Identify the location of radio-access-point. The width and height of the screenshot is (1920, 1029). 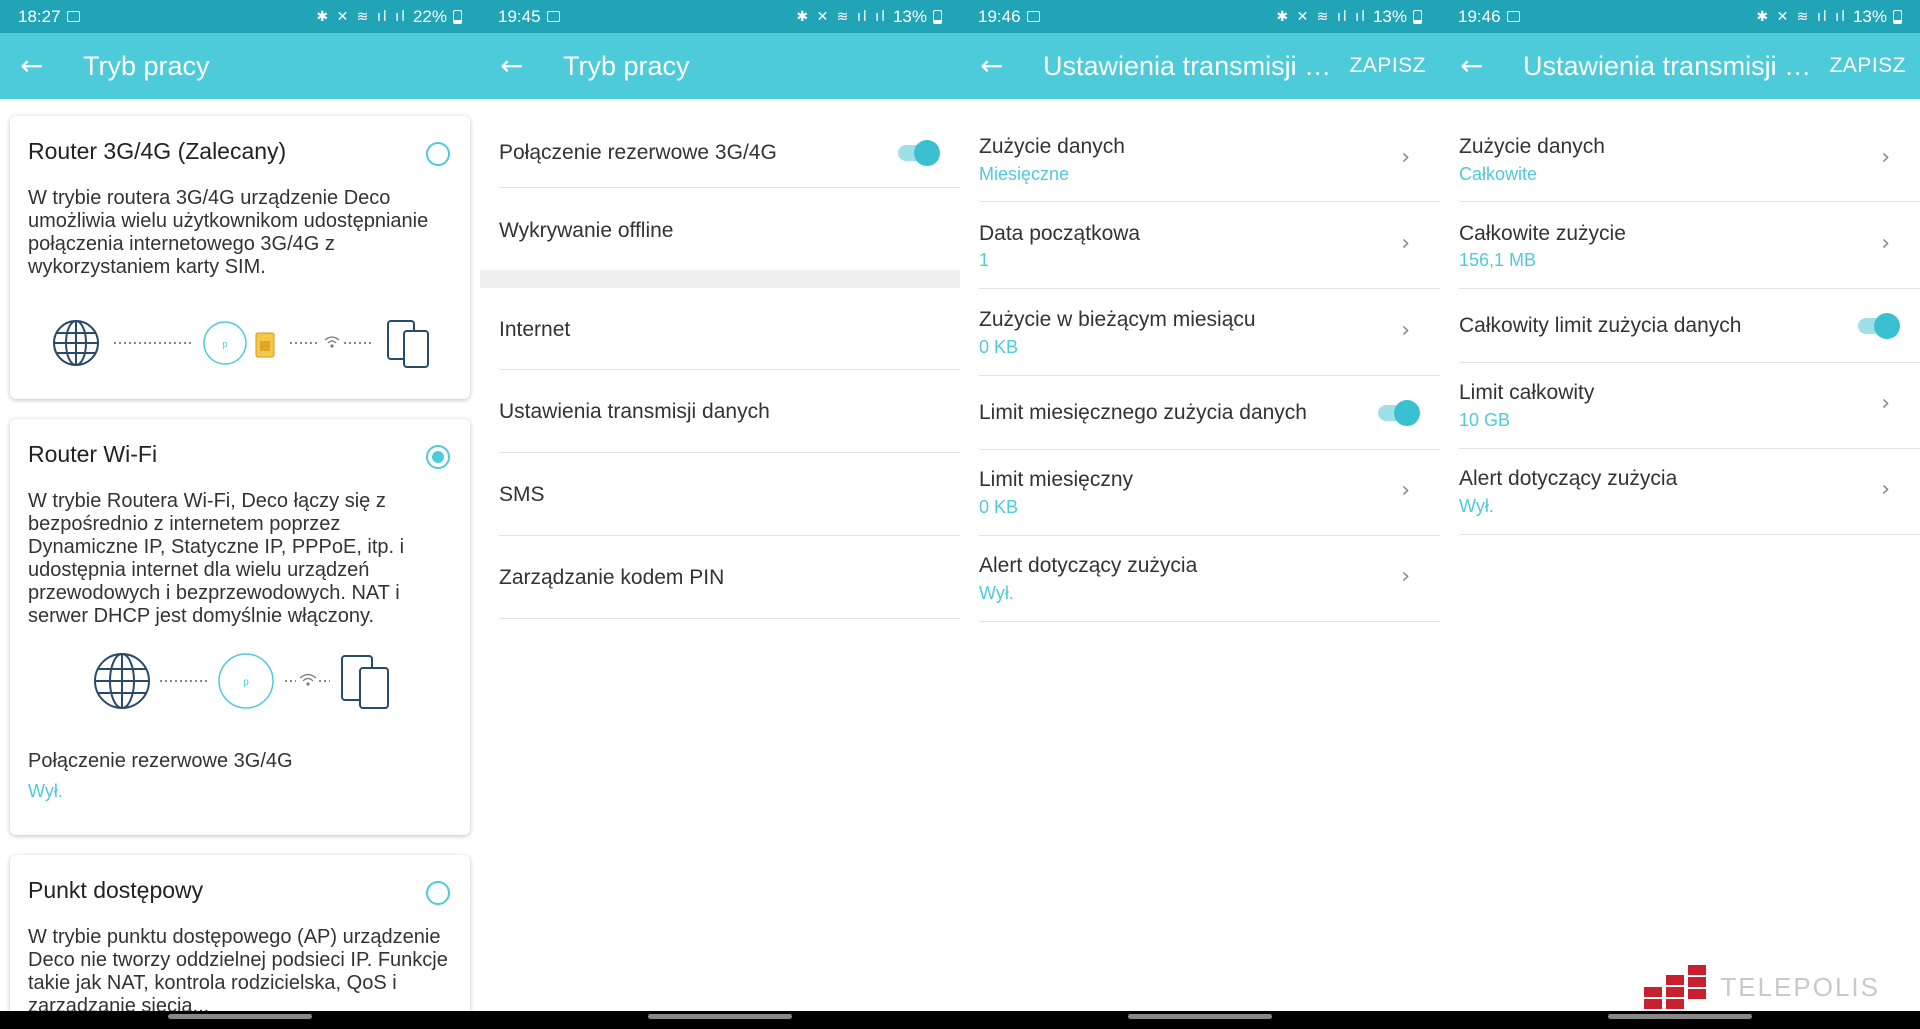
(438, 893).